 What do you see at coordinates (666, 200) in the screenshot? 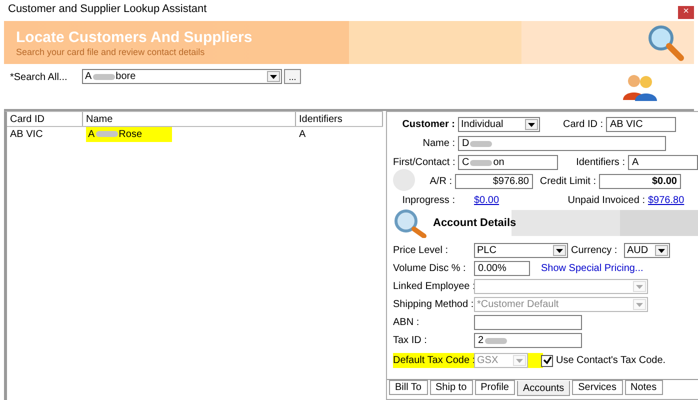
I see `unpaid-link: $976.80` at bounding box center [666, 200].